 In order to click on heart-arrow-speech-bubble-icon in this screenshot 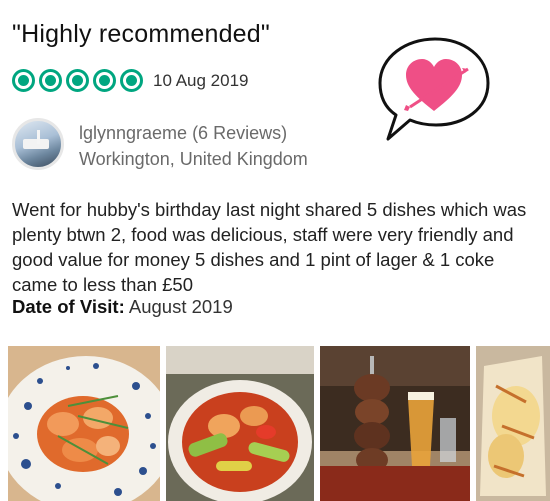, I will do `click(435, 90)`.